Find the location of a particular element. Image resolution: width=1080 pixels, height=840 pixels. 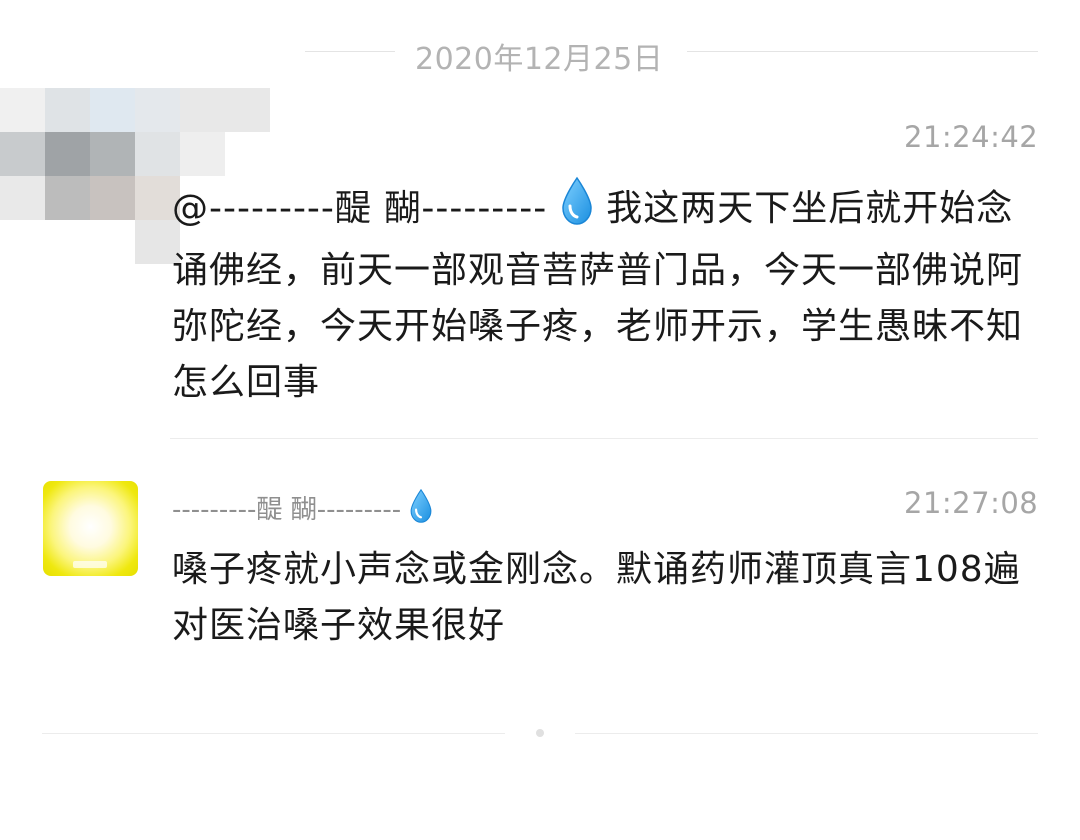

divider-dot is located at coordinates (540, 733).